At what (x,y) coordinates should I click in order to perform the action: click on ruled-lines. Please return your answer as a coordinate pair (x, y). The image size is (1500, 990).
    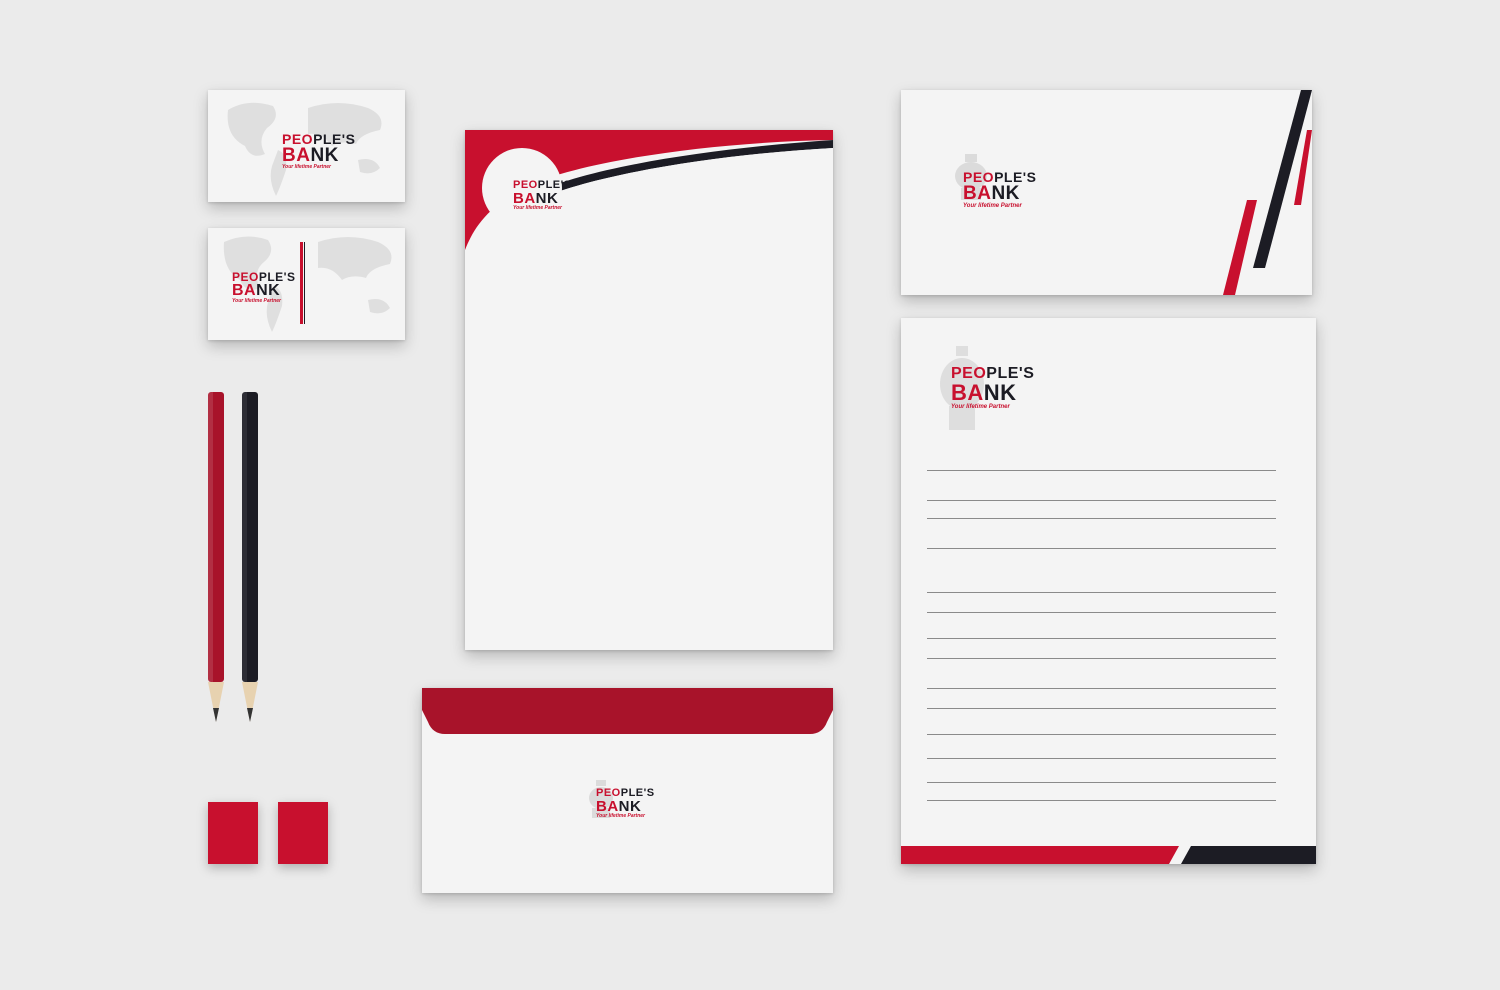
    Looking at the image, I should click on (1101, 640).